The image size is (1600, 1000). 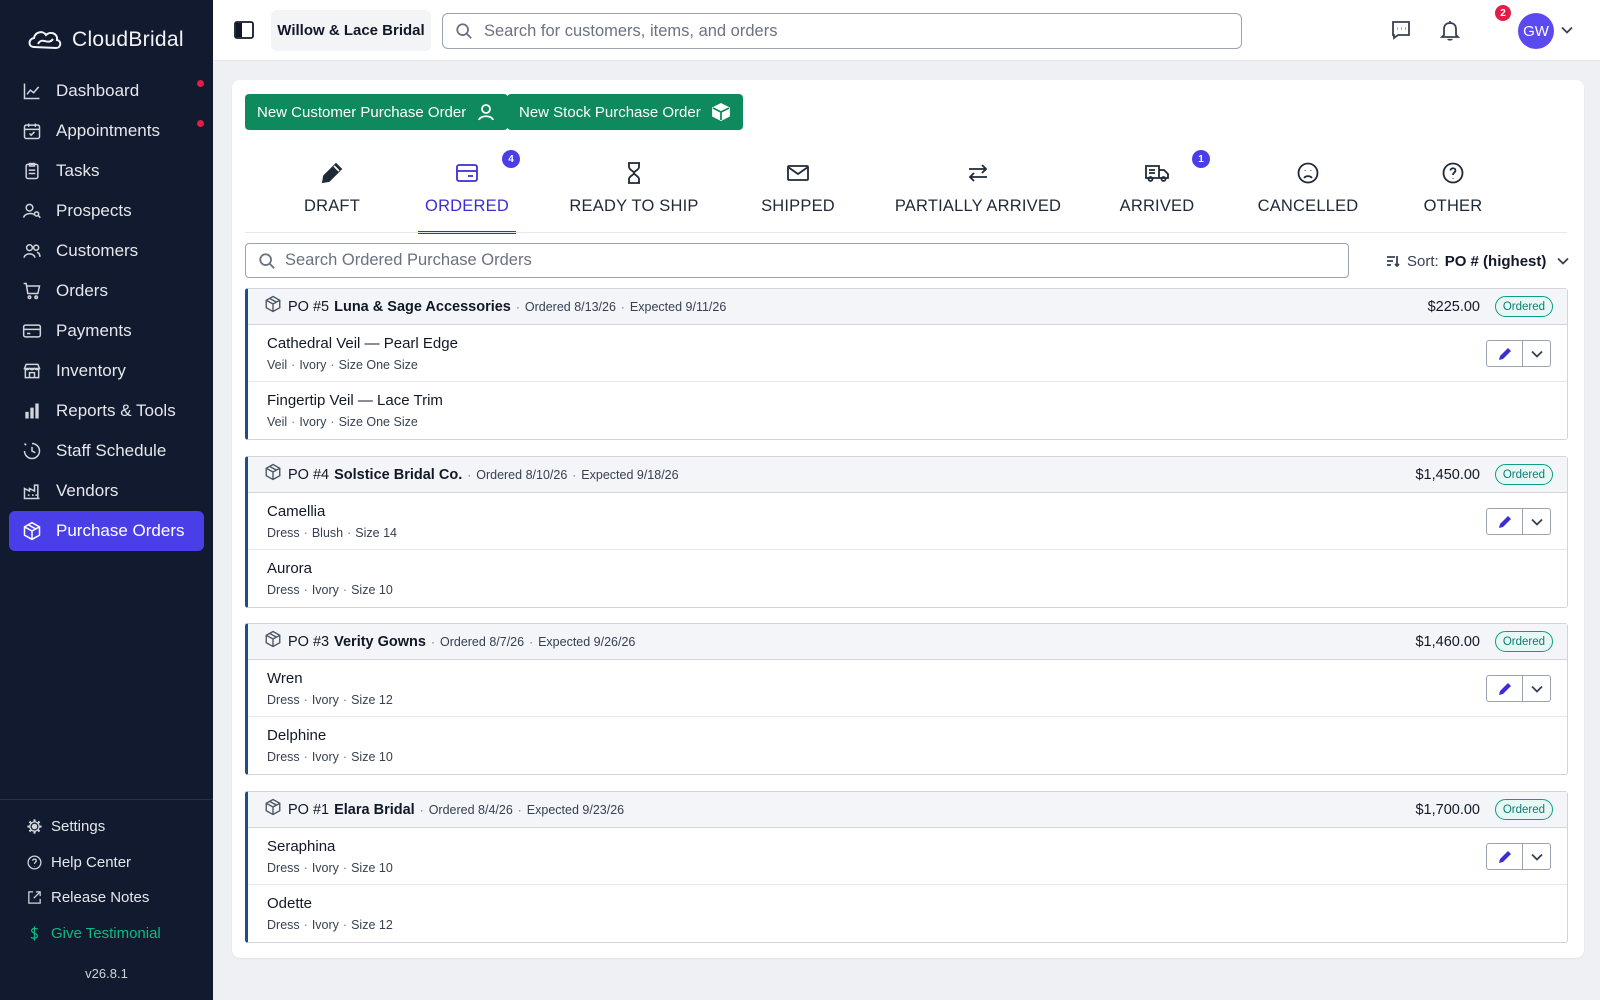 I want to click on item-name: Aurora, so click(x=290, y=568).